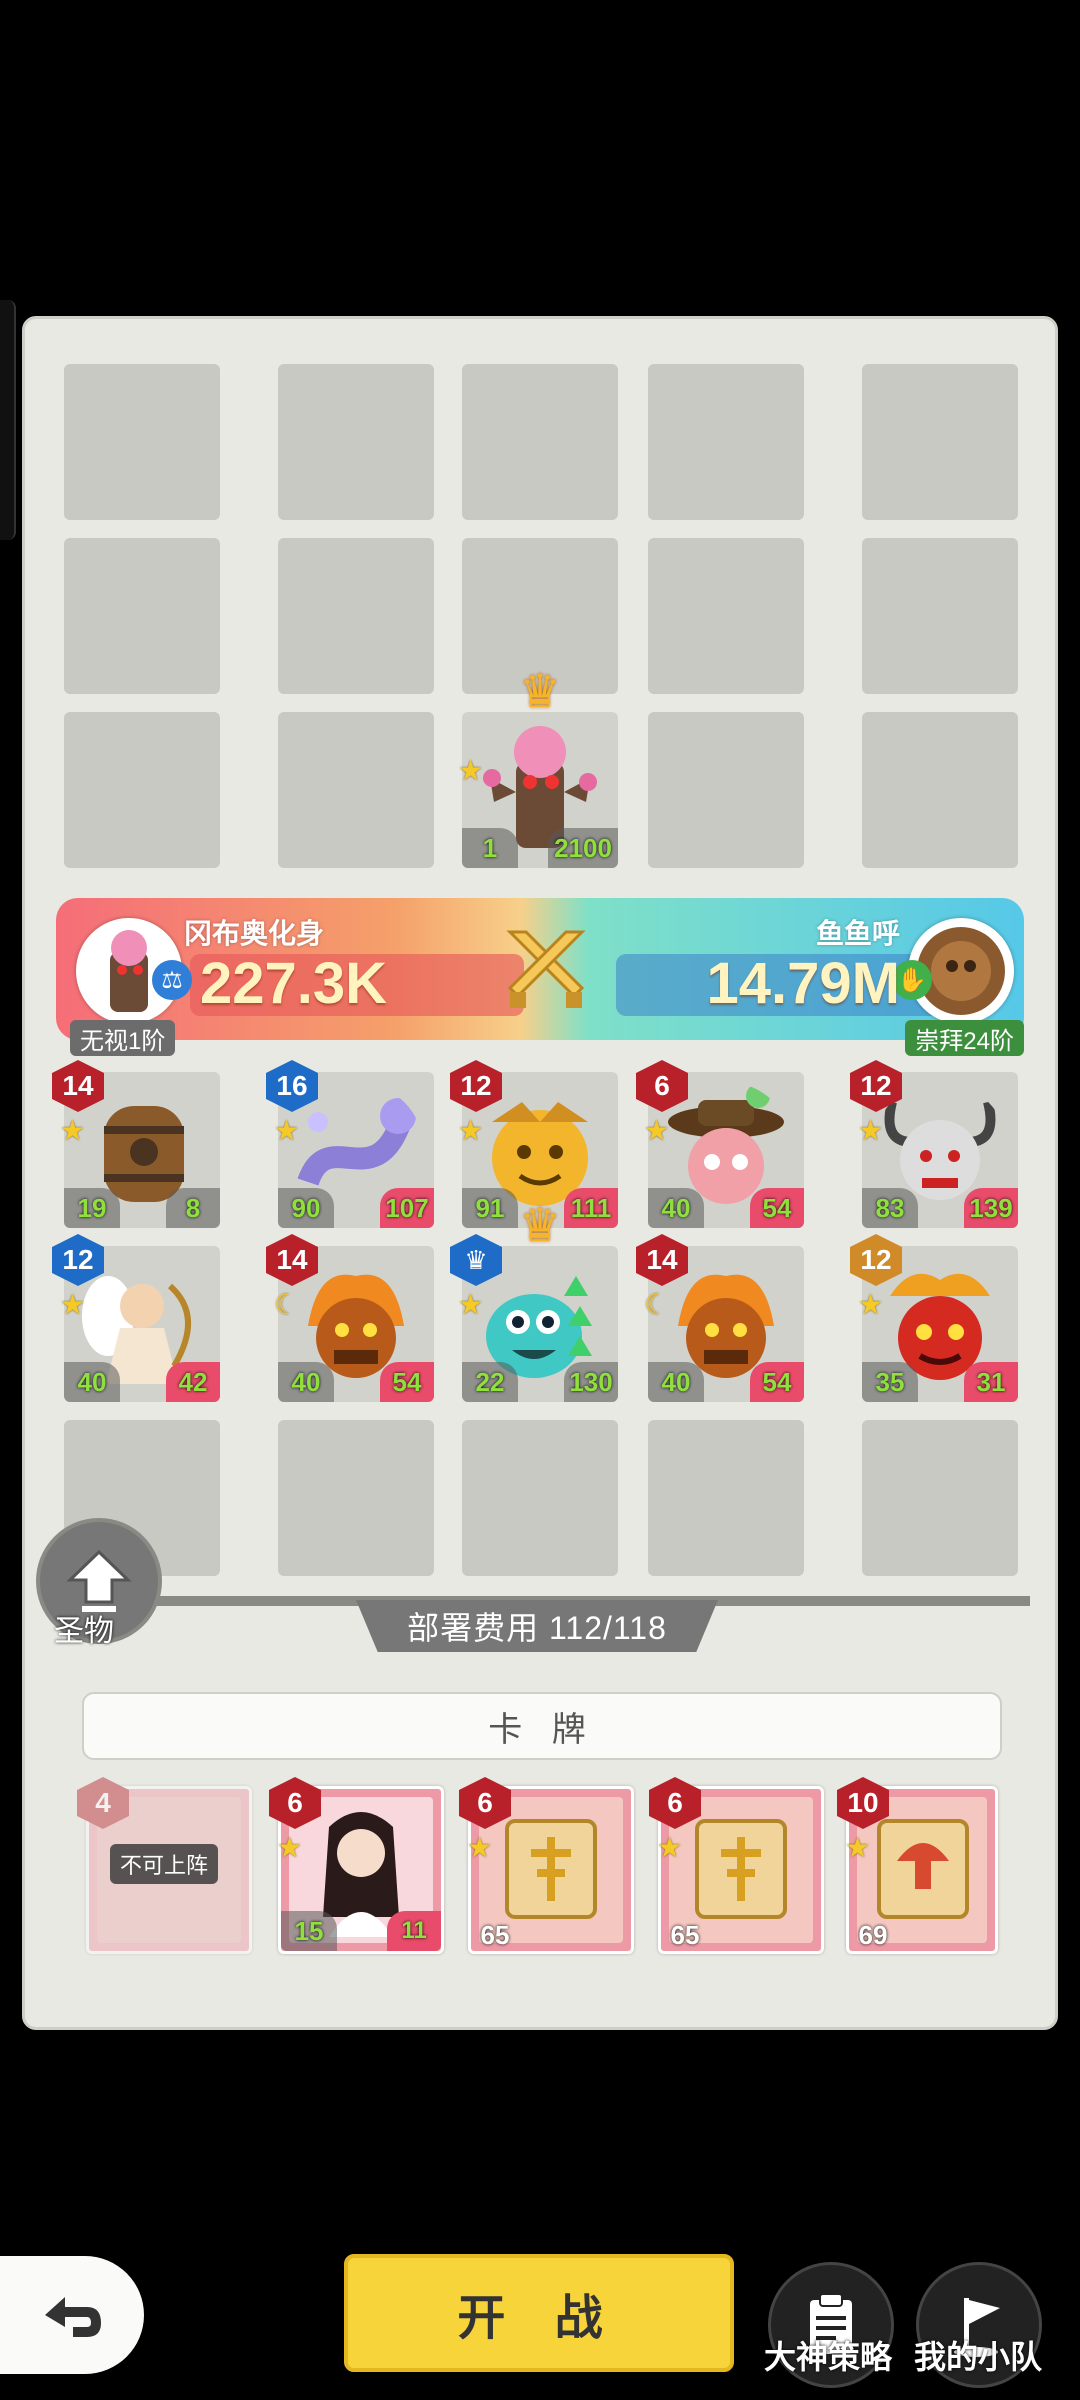 Image resolution: width=1080 pixels, height=2400 pixels. I want to click on right-rank-tag: 崇拜24阶, so click(964, 1038).